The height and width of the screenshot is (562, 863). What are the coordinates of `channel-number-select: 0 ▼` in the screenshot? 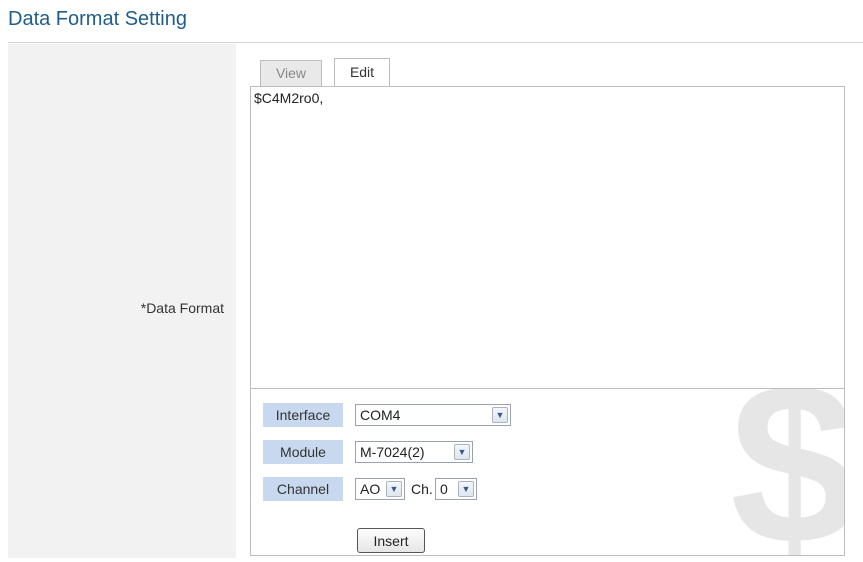 It's located at (456, 489).